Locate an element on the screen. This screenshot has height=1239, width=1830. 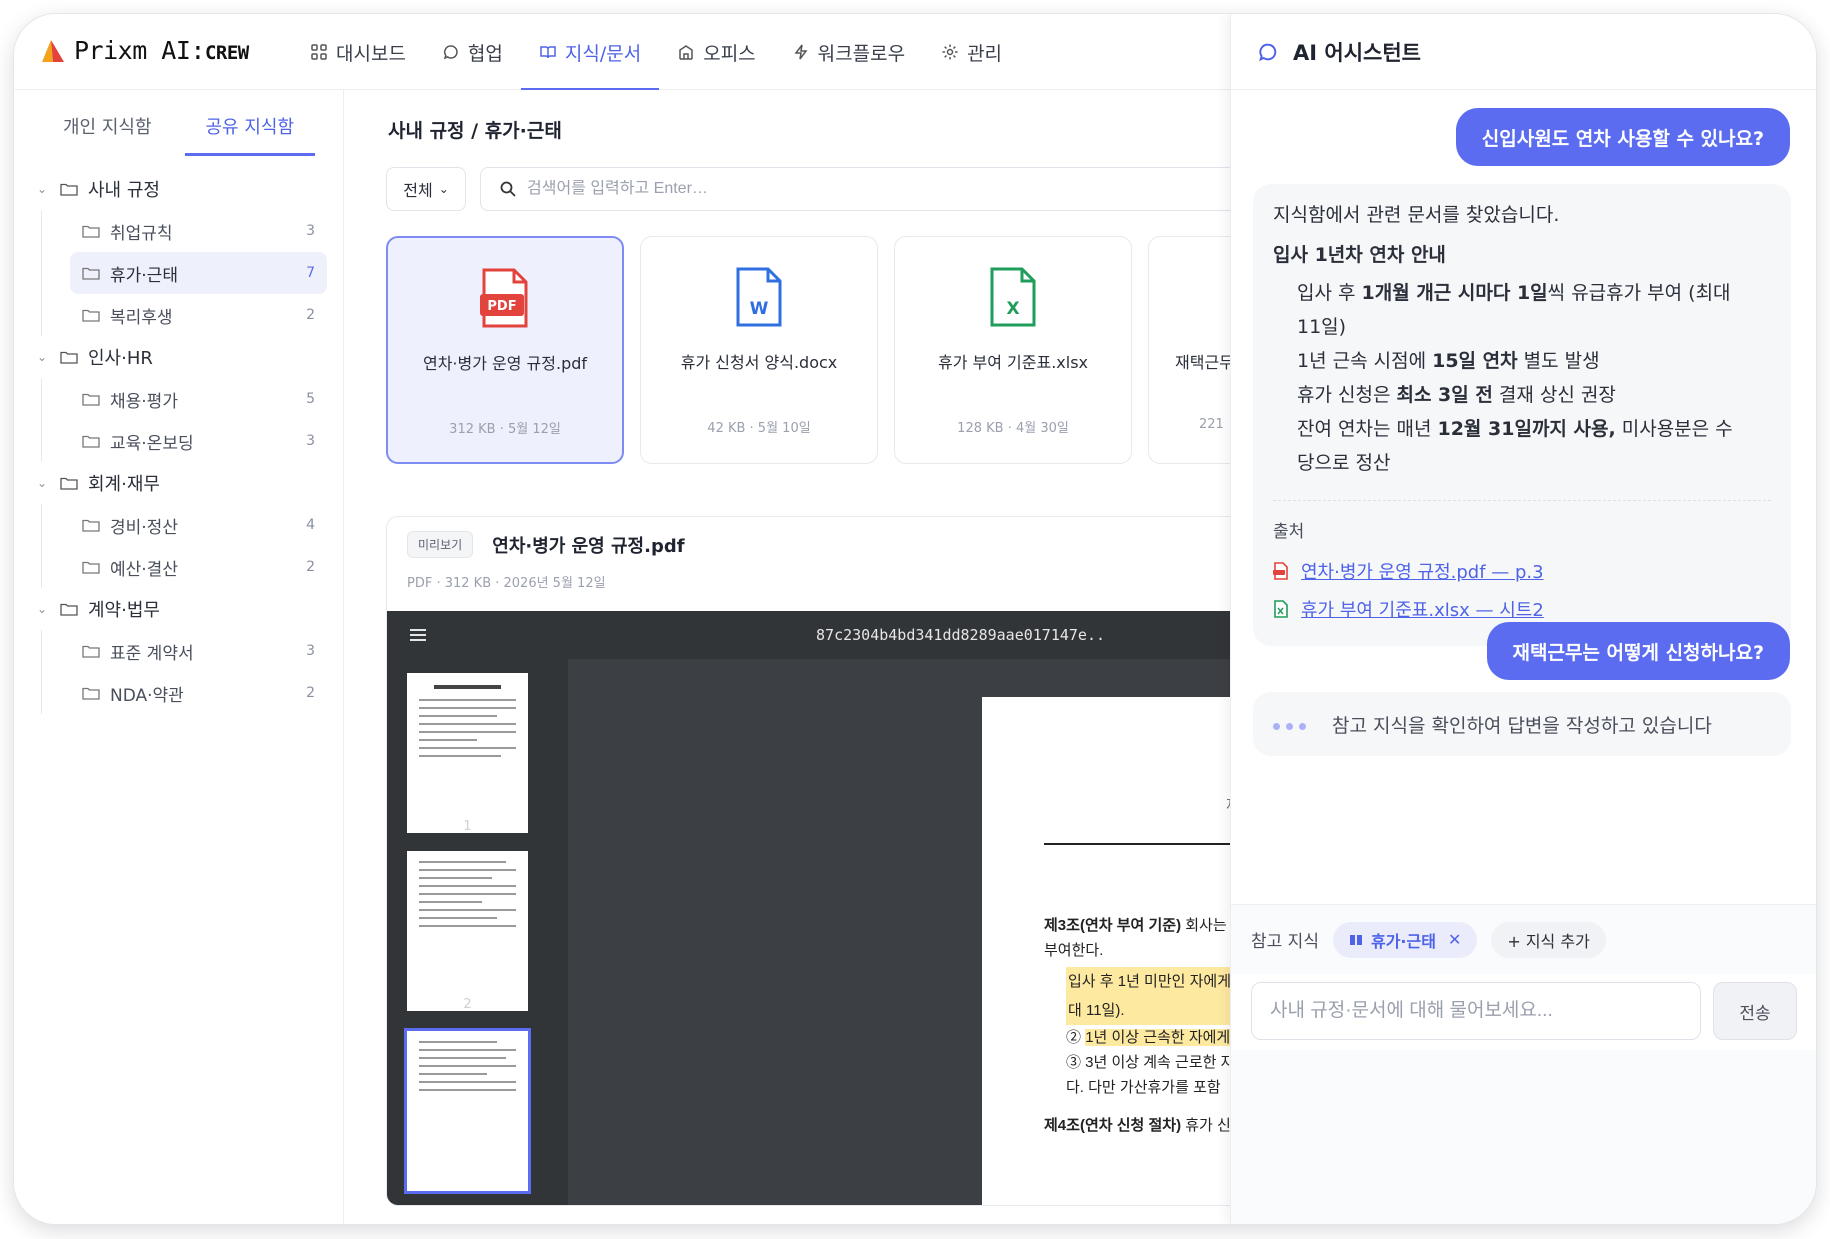
file-card: W 휴가 신청서 양식.docx 42 KB · 5월 10일 is located at coordinates (759, 350).